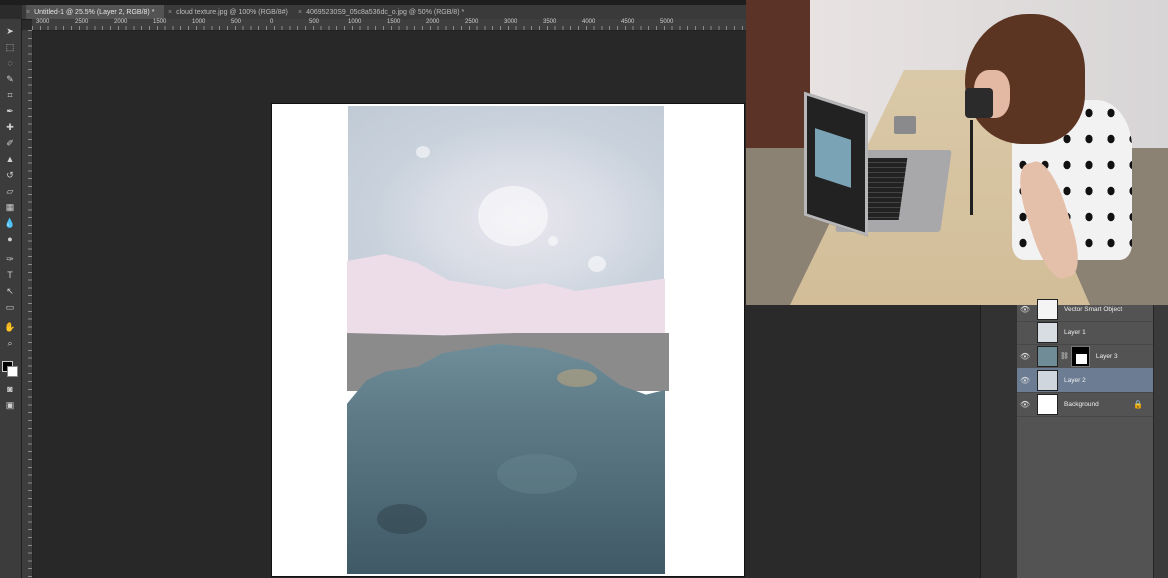  What do you see at coordinates (1064, 356) in the screenshot?
I see `link-icon: ⛓` at bounding box center [1064, 356].